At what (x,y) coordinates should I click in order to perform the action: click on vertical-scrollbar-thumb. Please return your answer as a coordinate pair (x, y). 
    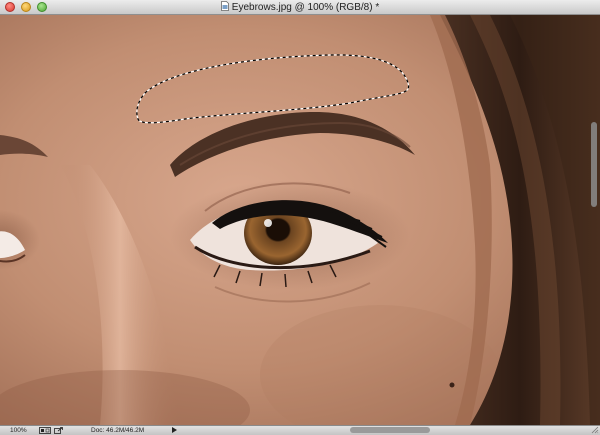
    Looking at the image, I should click on (594, 164).